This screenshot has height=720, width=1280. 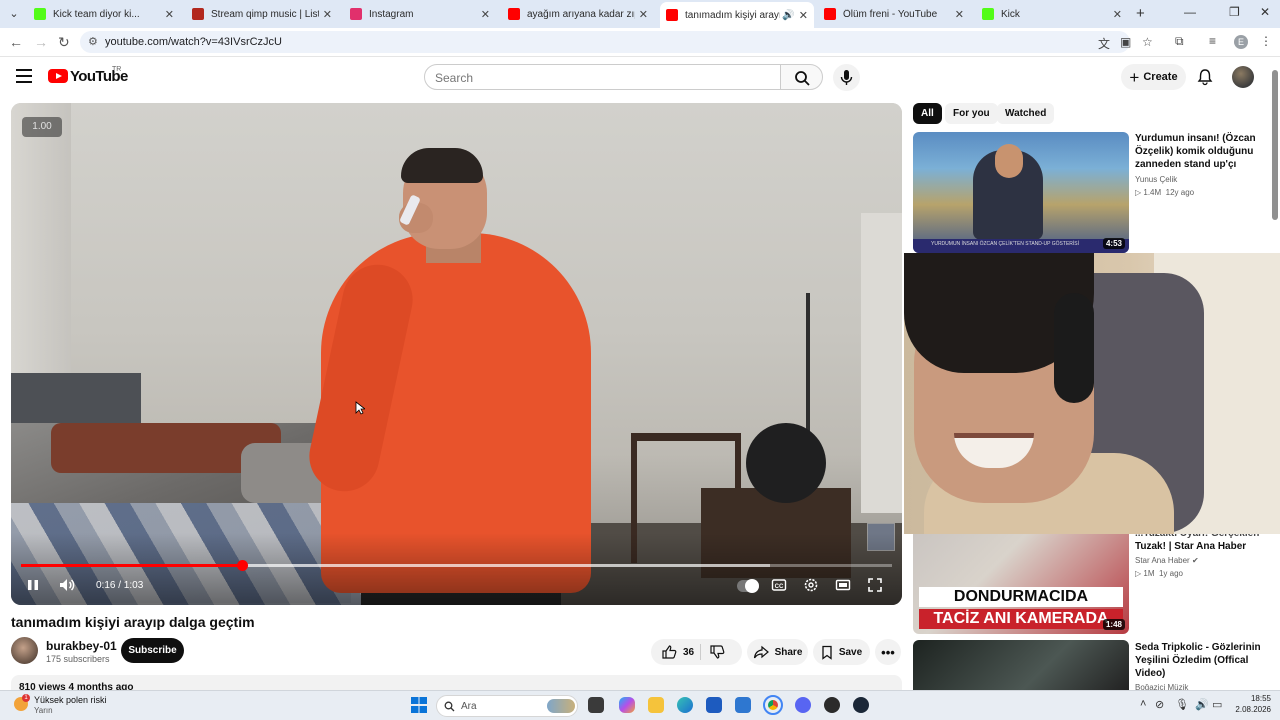 I want to click on obs-icon, so click(x=832, y=705).